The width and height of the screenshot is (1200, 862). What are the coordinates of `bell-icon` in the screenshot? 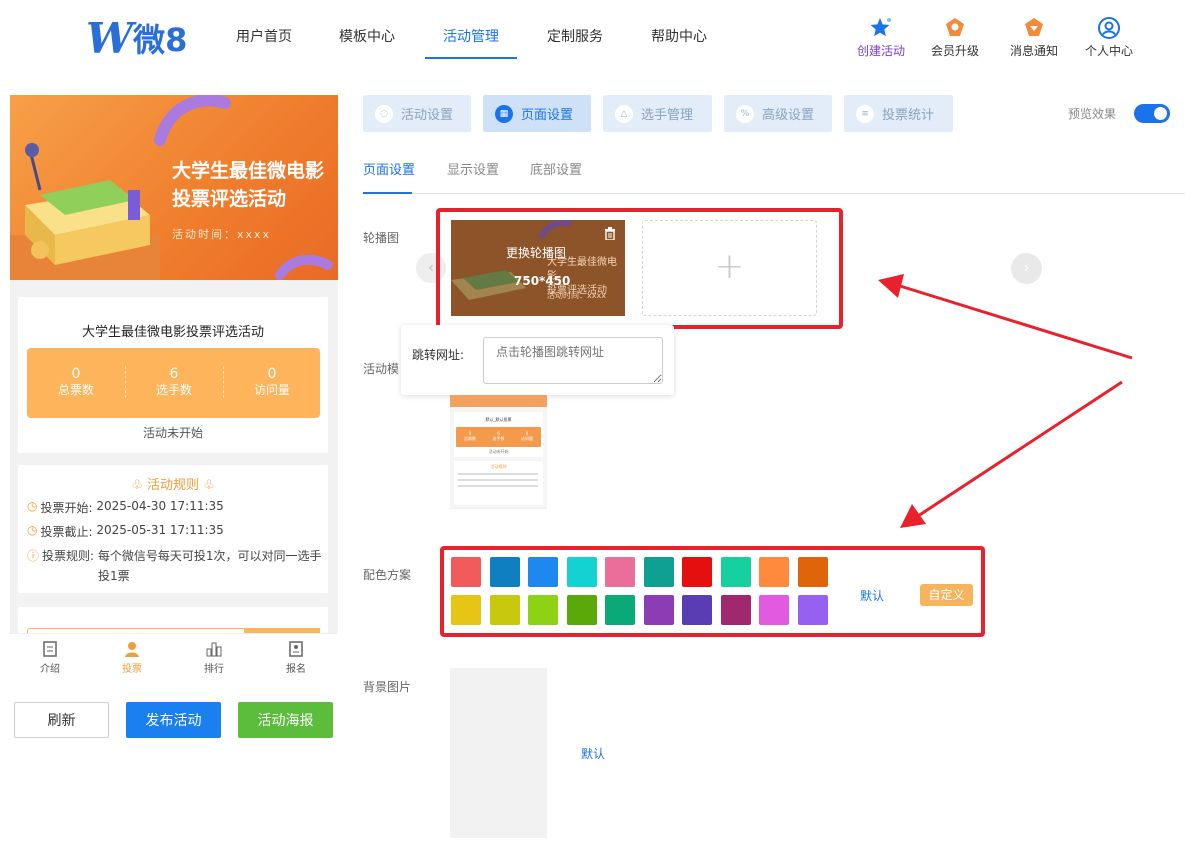 It's located at (1034, 27).